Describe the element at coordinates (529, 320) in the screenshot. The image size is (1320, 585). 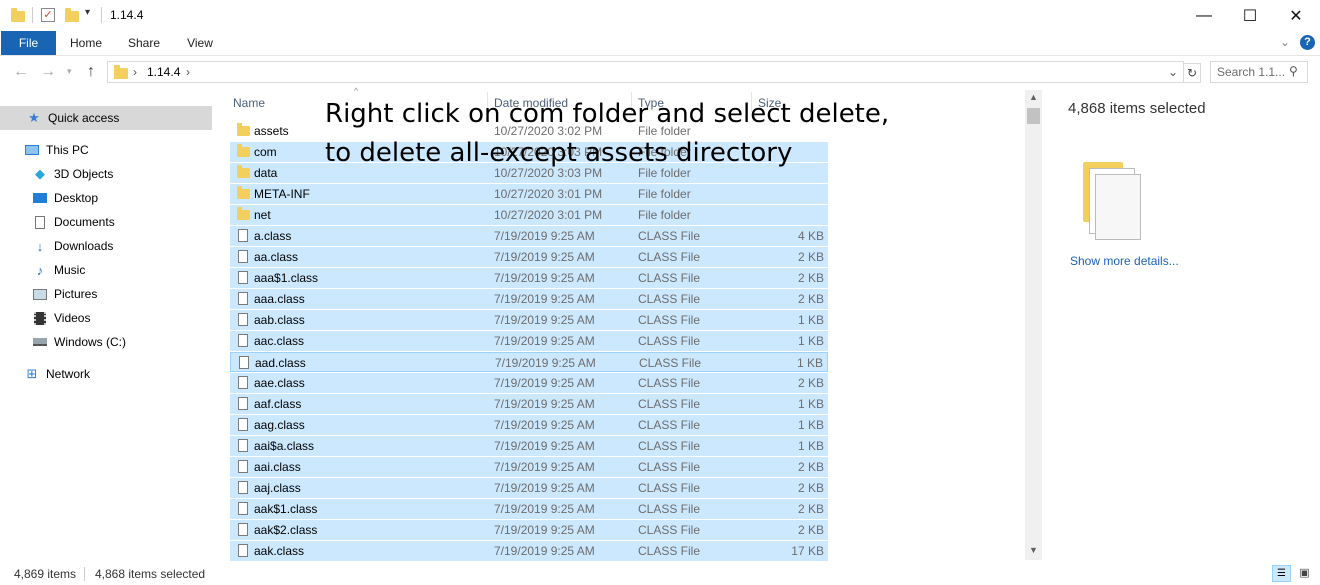
I see `file-row: aab.class 7/19/2019 9:25 AM CLASS File 1 KB` at that location.